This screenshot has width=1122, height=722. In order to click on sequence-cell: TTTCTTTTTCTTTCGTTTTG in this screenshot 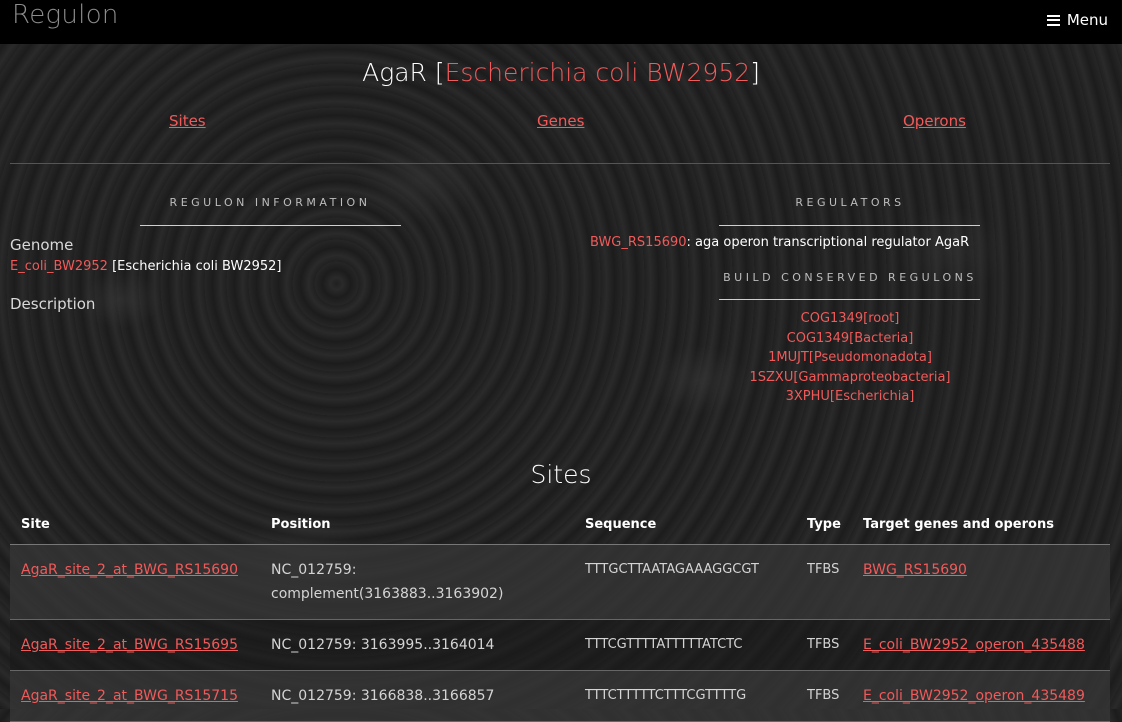, I will do `click(666, 695)`.